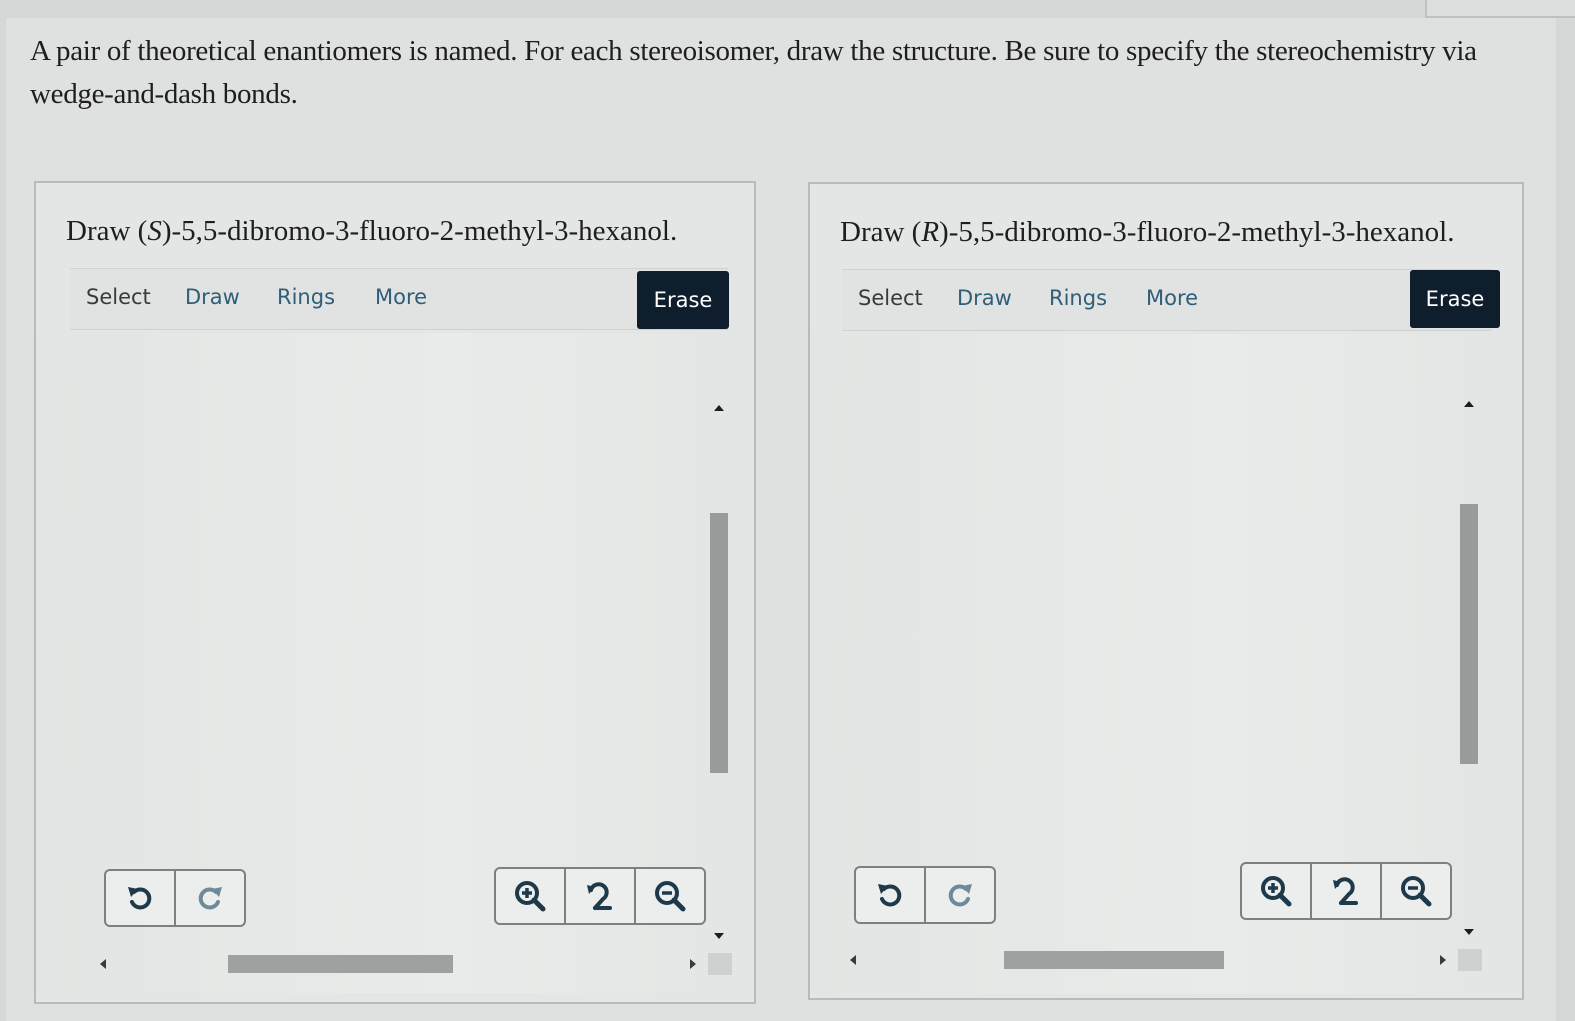 This screenshot has height=1021, width=1575. What do you see at coordinates (154, 231) in the screenshot?
I see `stereo-descriptor: S` at bounding box center [154, 231].